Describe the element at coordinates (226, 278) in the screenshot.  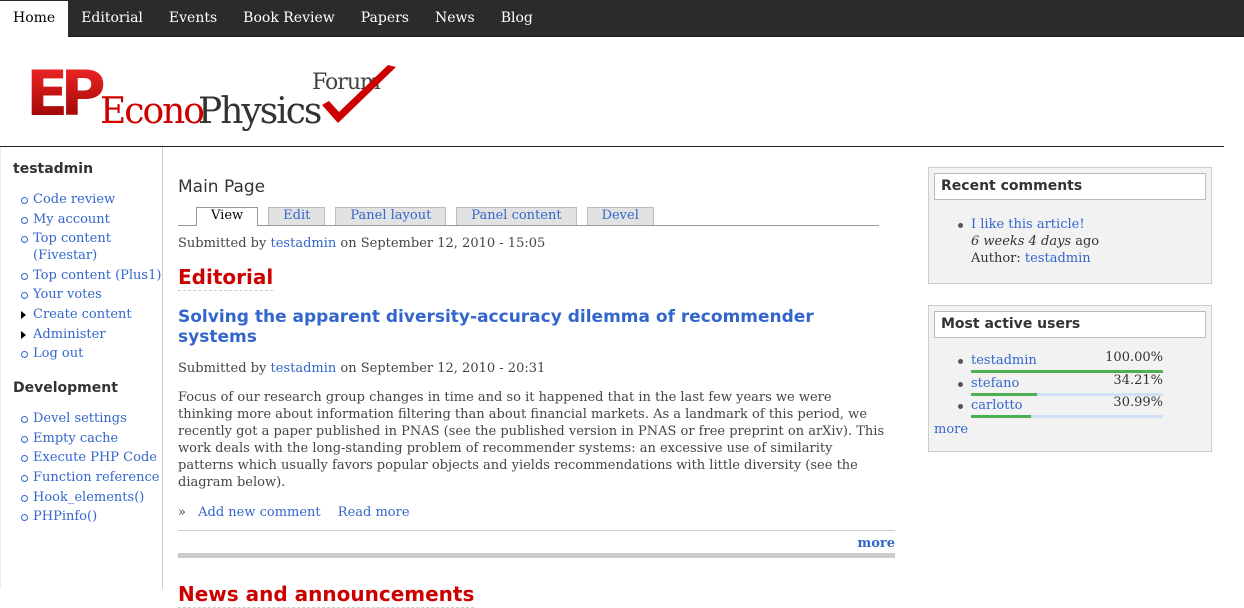
I see `editorial-heading: Editorial` at that location.